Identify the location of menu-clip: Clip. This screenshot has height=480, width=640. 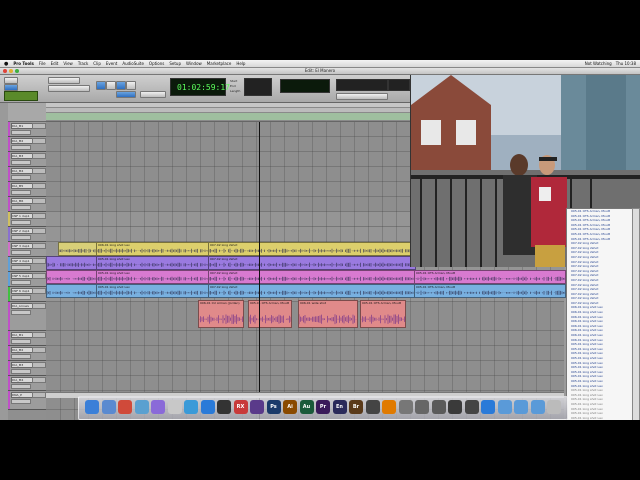
(97, 63).